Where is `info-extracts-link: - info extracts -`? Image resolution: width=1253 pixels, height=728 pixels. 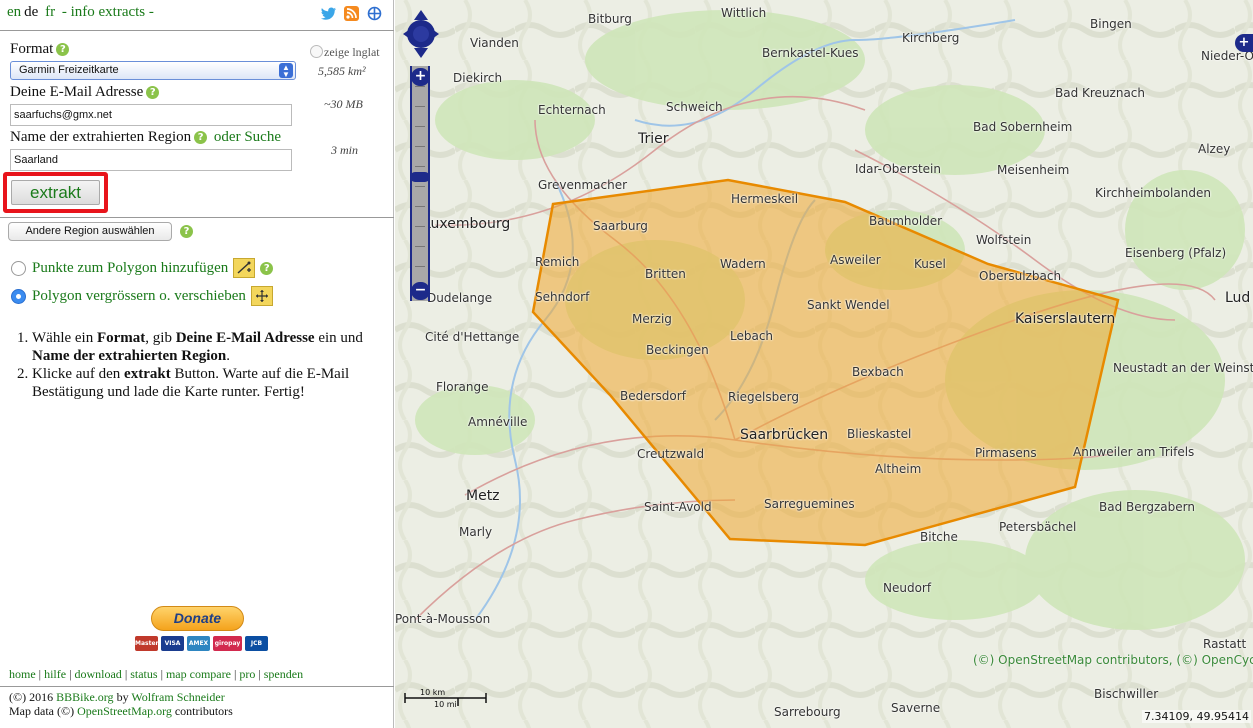
info-extracts-link: - info extracts - is located at coordinates (108, 12).